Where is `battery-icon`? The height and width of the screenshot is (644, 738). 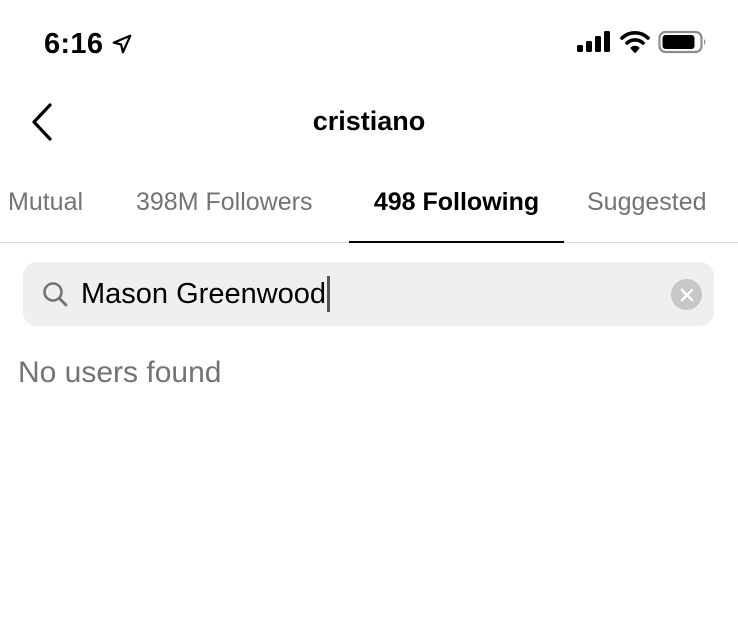 battery-icon is located at coordinates (682, 42).